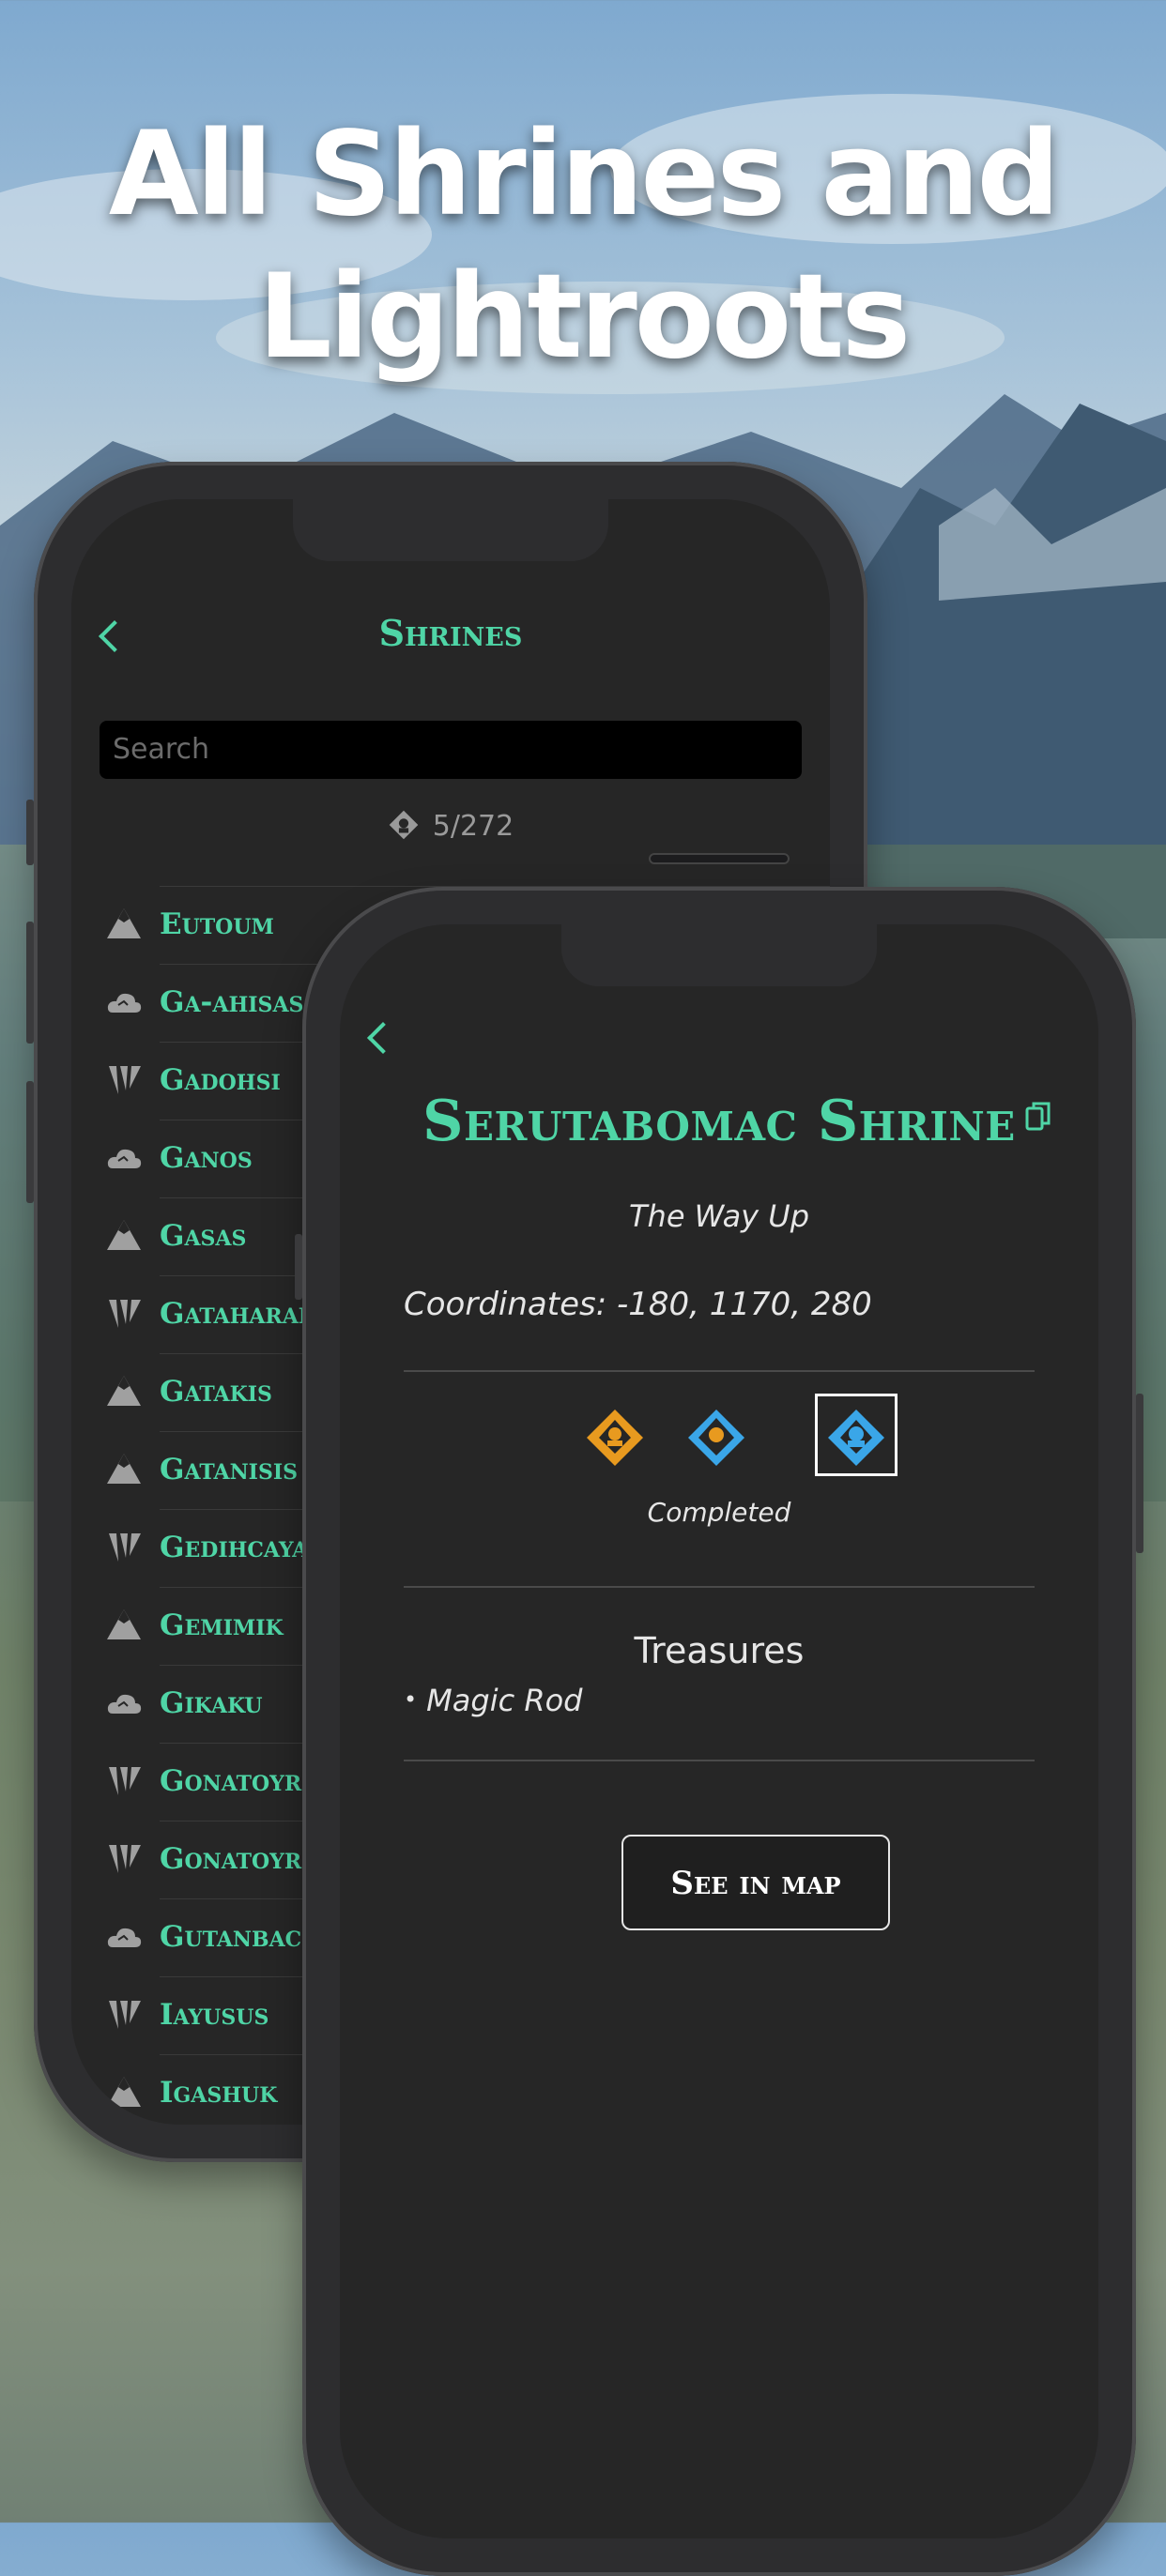 The height and width of the screenshot is (2576, 1166). I want to click on shrine-name: Gemimik, so click(222, 1625).